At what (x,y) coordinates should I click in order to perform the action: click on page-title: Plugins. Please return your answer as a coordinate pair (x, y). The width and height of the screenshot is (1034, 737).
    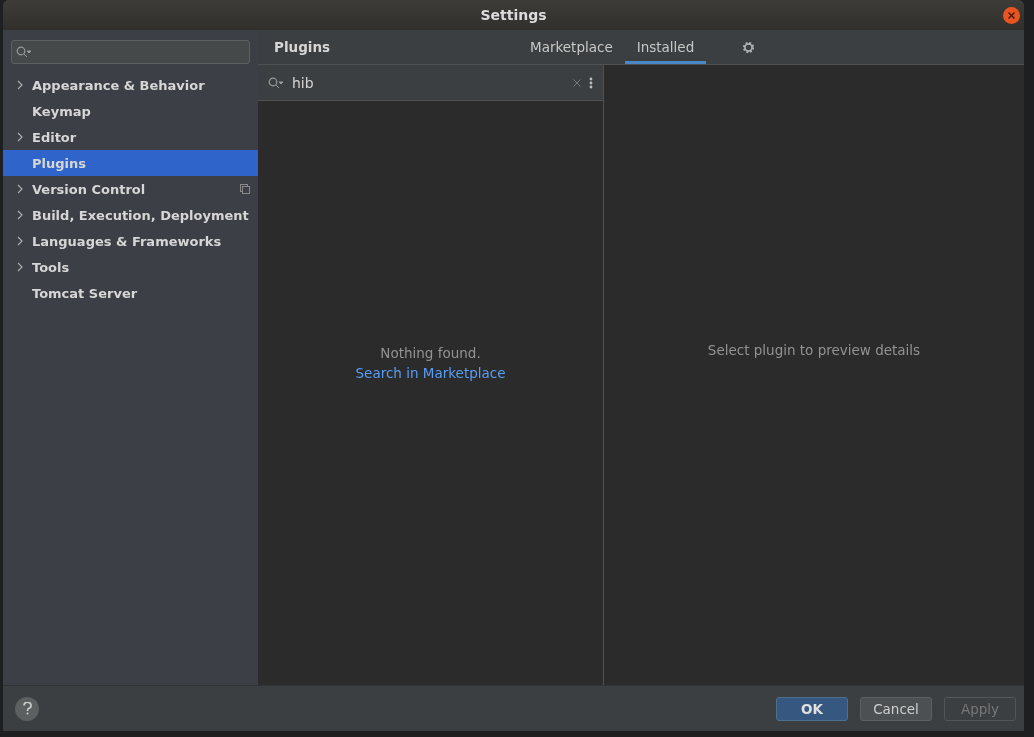
    Looking at the image, I should click on (302, 47).